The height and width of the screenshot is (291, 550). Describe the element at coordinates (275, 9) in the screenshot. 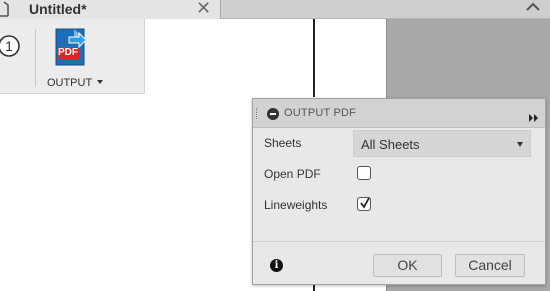

I see `document-tab-bar: Untitled* ✕` at that location.